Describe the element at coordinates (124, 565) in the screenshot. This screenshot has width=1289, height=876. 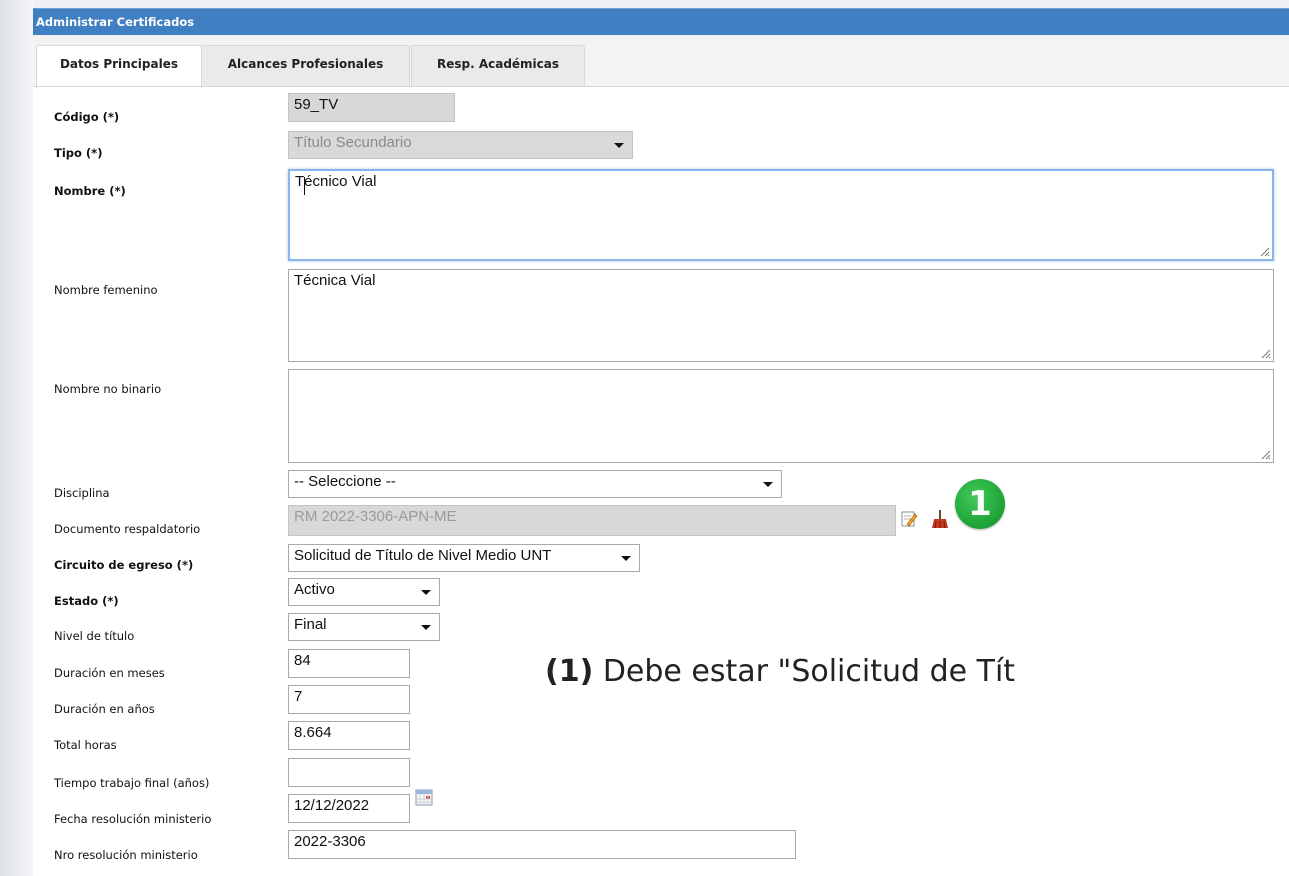
I see `circuito-label: Circuito de egreso (*)` at that location.